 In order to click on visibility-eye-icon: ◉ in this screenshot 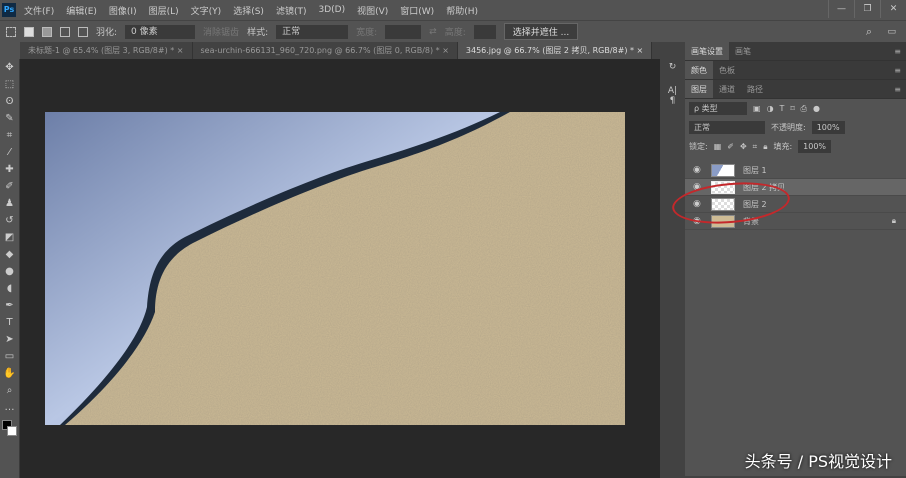, I will do `click(698, 170)`.